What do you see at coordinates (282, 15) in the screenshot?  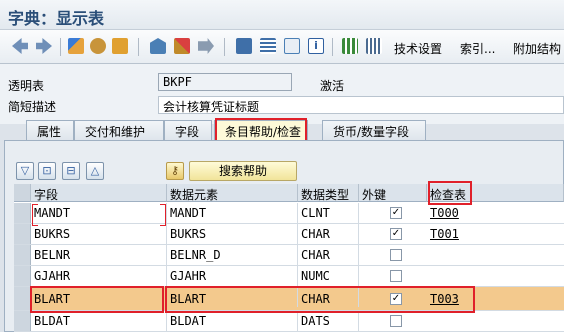 I see `title-bar: 字典：显示表` at bounding box center [282, 15].